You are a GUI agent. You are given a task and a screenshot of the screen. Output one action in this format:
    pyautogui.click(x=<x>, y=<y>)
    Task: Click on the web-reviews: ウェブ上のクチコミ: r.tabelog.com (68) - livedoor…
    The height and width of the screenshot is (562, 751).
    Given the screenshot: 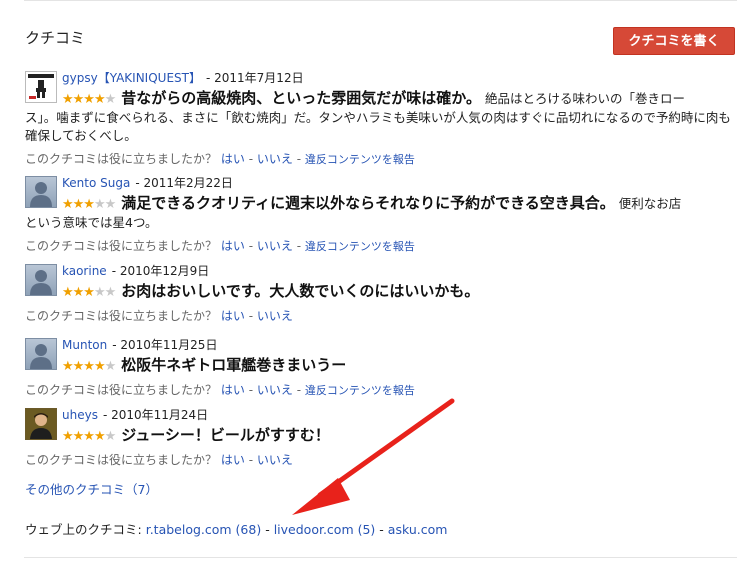 What is the action you would take?
    pyautogui.click(x=236, y=529)
    